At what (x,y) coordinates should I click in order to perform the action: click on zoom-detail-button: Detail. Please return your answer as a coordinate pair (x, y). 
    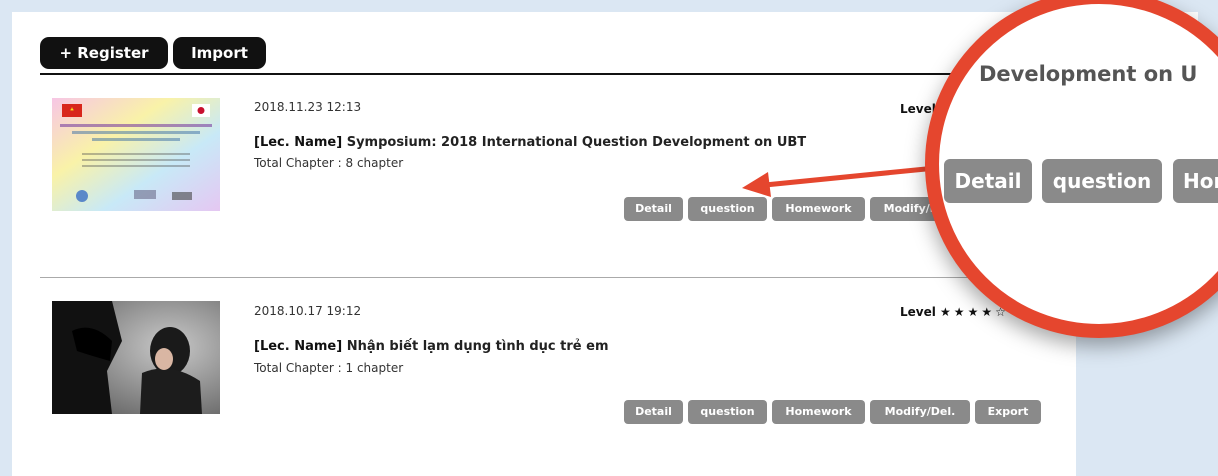
    Looking at the image, I should click on (988, 181).